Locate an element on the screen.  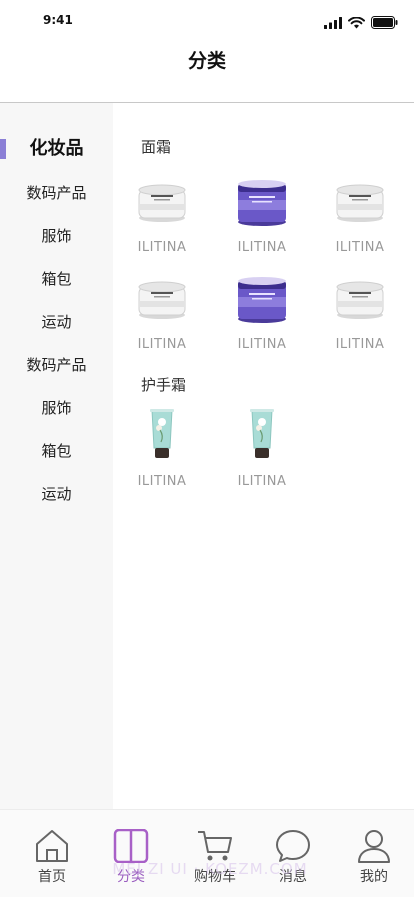
tab-label: 消息 is located at coordinates (293, 877).